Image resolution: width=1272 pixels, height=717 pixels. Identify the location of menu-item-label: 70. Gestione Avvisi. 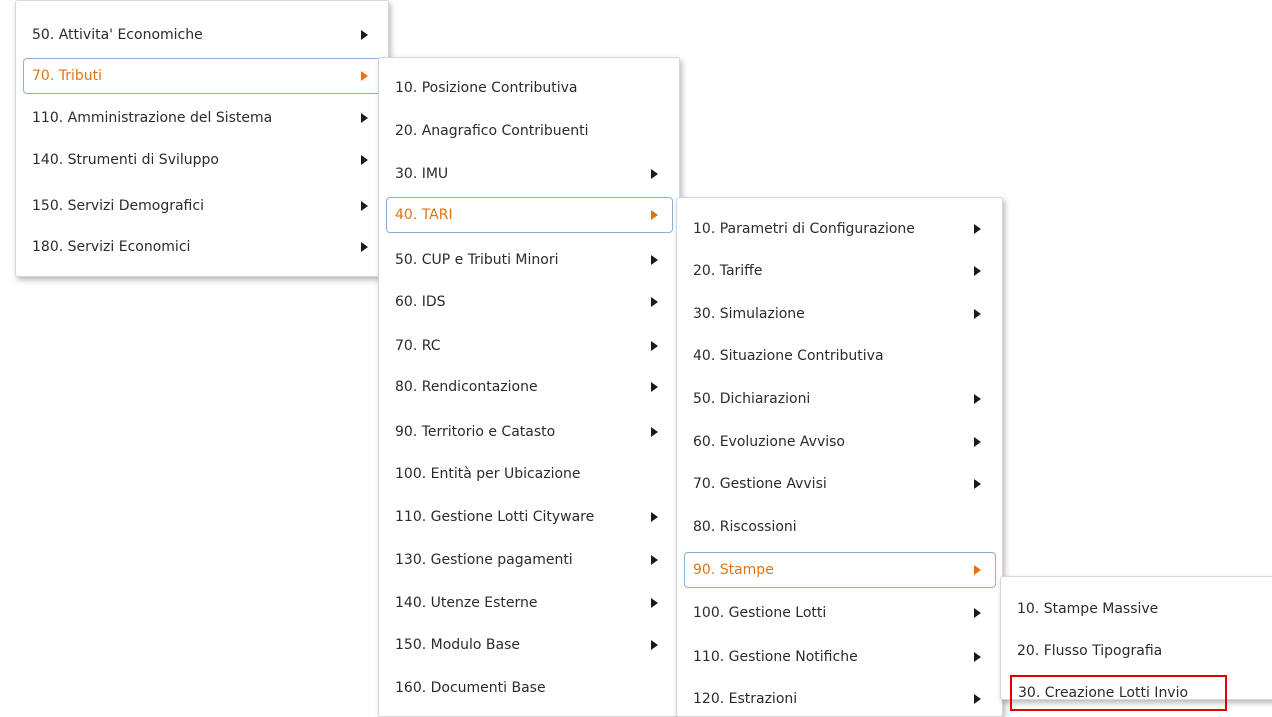
(760, 484).